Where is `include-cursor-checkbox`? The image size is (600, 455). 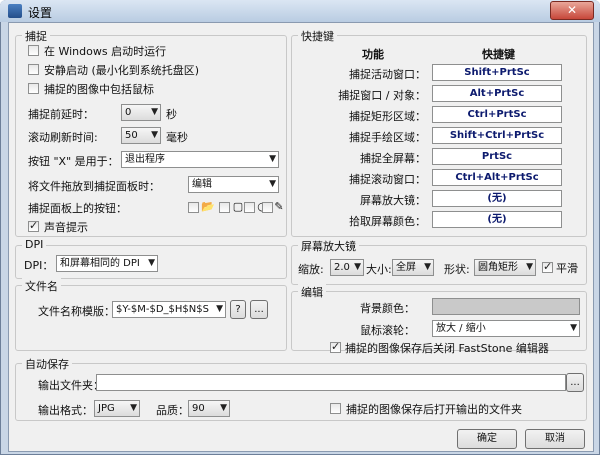
include-cursor-checkbox is located at coordinates (33, 88).